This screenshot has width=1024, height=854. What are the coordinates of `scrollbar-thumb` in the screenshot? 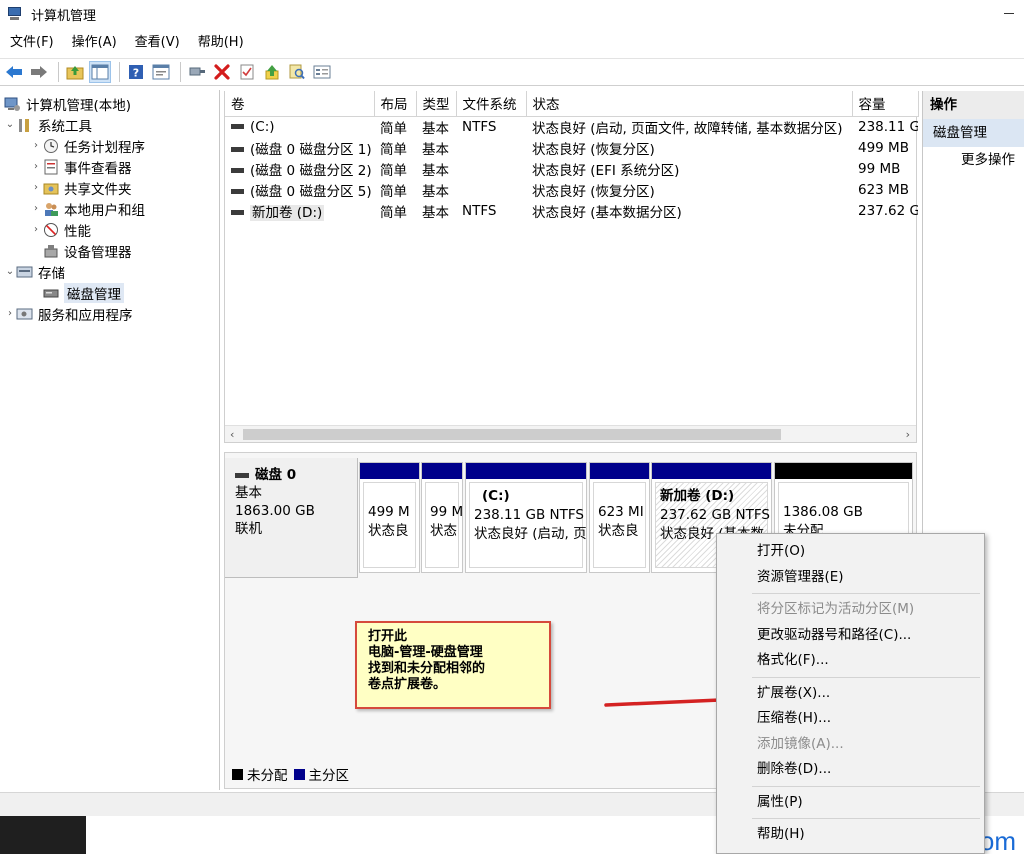 It's located at (512, 434).